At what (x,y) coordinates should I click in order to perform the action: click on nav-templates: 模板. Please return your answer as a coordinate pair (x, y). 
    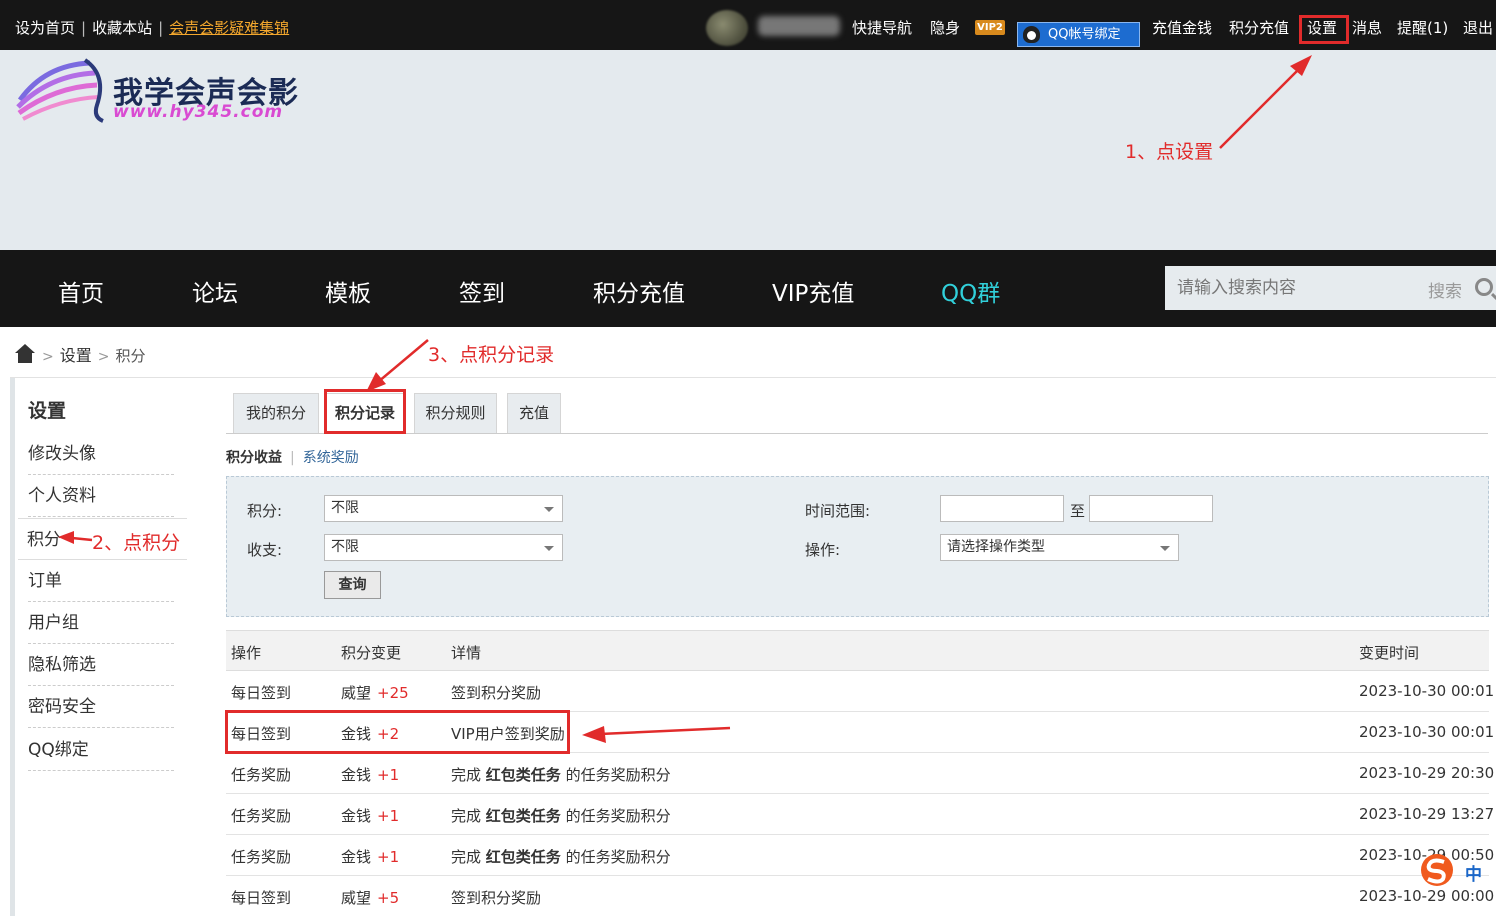
    Looking at the image, I should click on (348, 291).